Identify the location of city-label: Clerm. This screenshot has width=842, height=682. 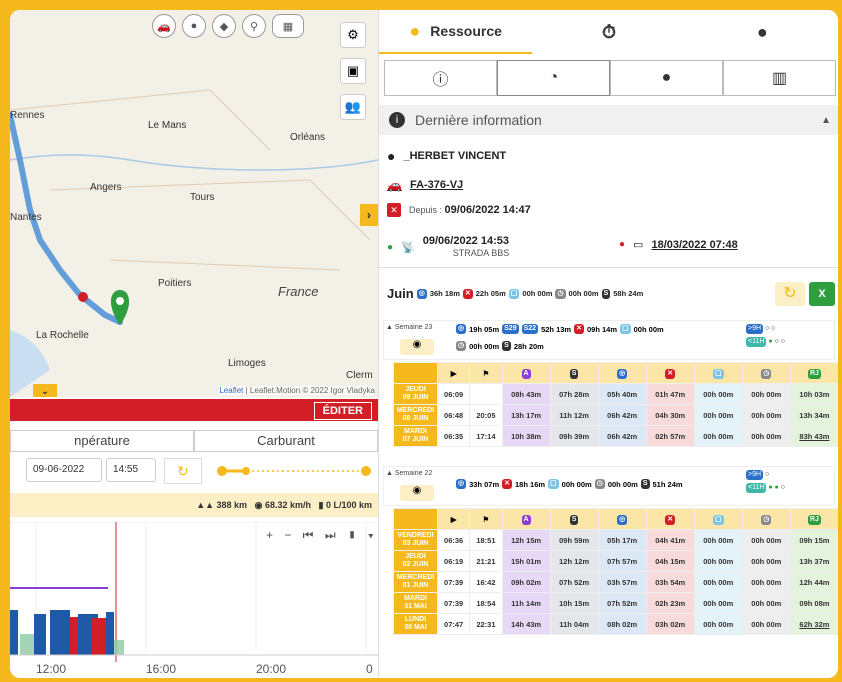
(359, 375).